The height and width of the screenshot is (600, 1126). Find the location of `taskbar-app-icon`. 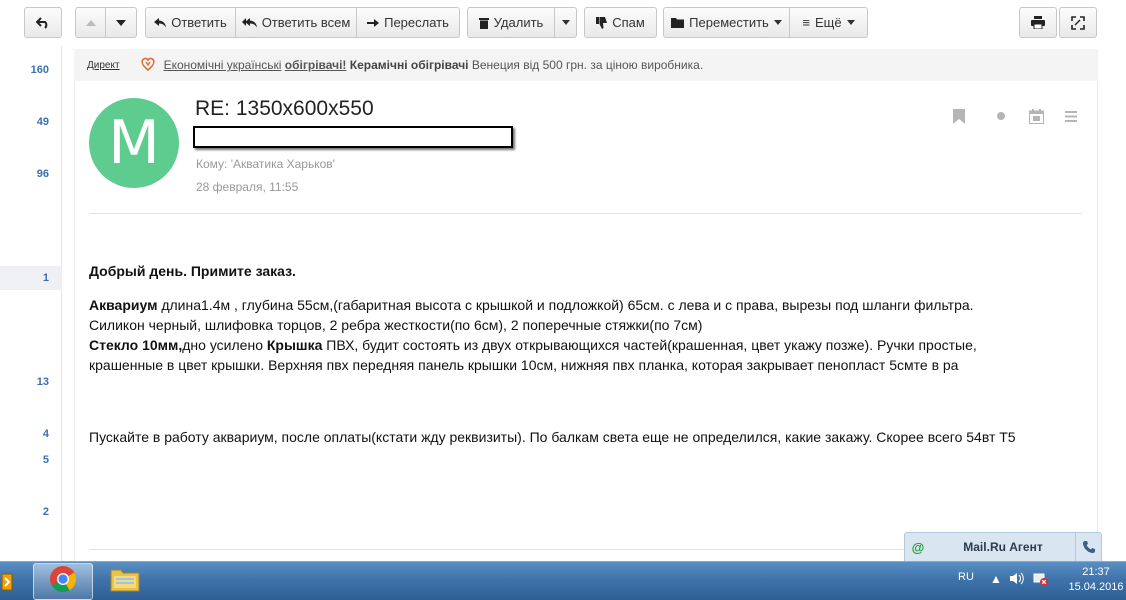

taskbar-app-icon is located at coordinates (8, 581).